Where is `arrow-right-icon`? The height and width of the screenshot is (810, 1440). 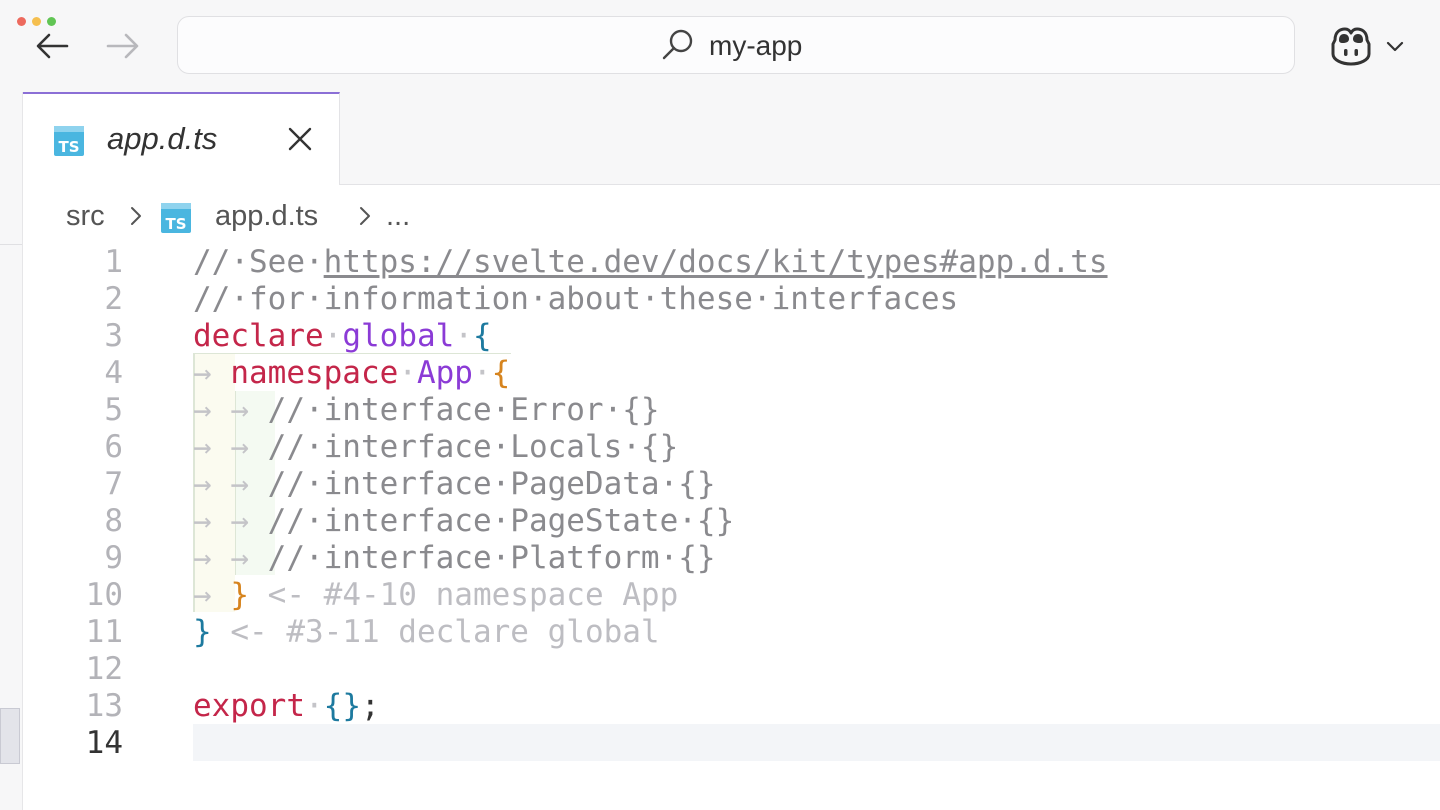
arrow-right-icon is located at coordinates (122, 46).